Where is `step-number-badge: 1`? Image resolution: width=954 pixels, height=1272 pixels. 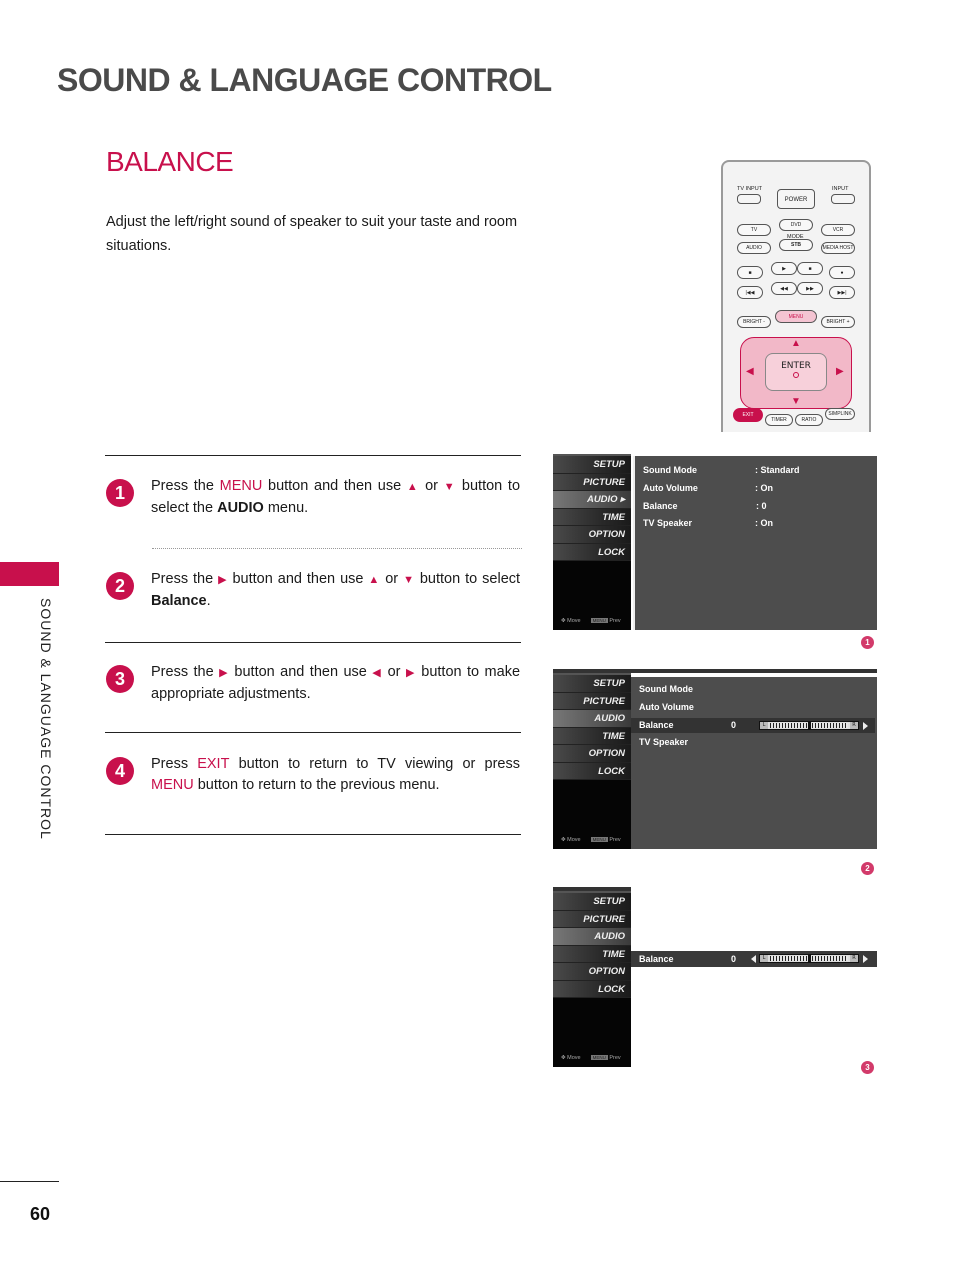 step-number-badge: 1 is located at coordinates (120, 493).